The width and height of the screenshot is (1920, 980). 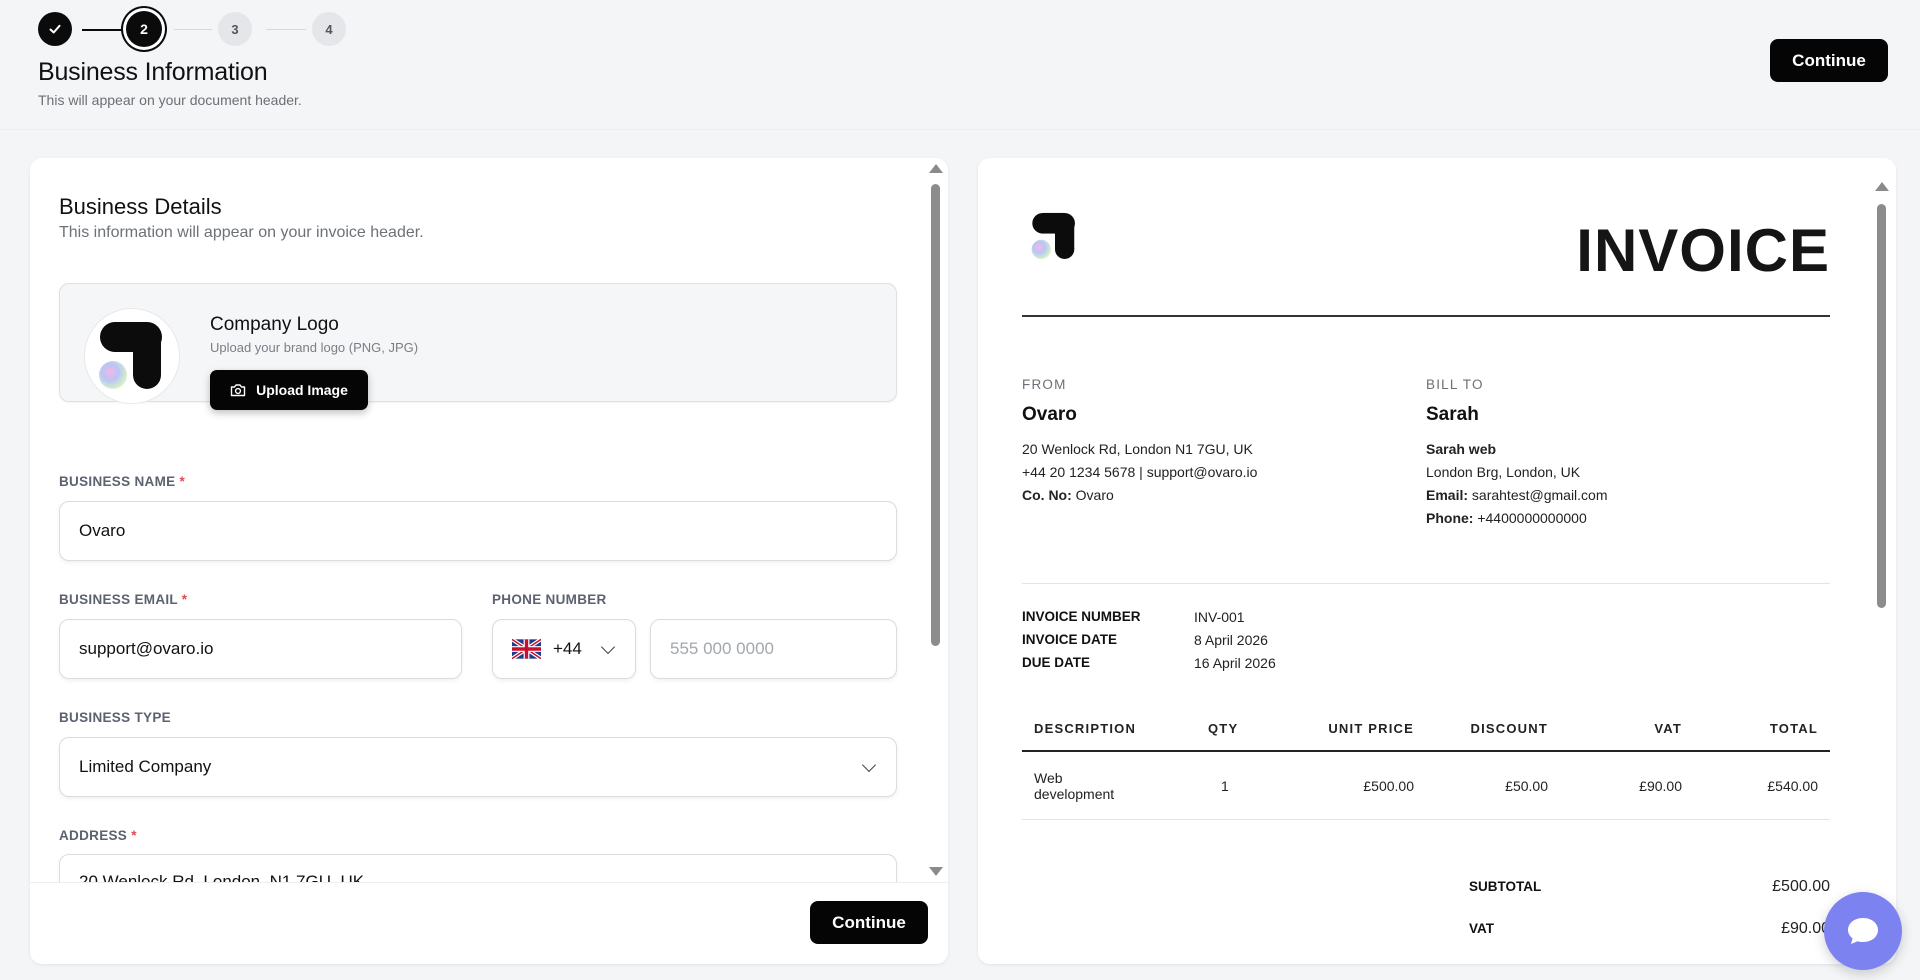 I want to click on chat-button, so click(x=1863, y=931).